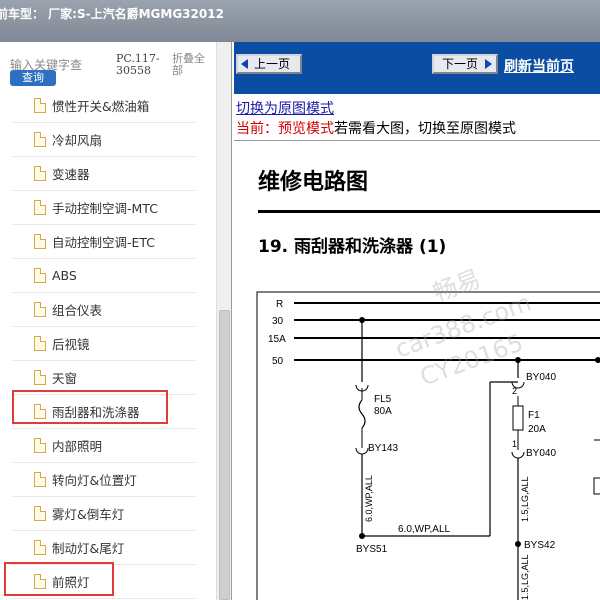 The image size is (600, 600). I want to click on window-title-bar: 前车型： 厂家:S-上汽名爵MGMG32012, so click(300, 21).